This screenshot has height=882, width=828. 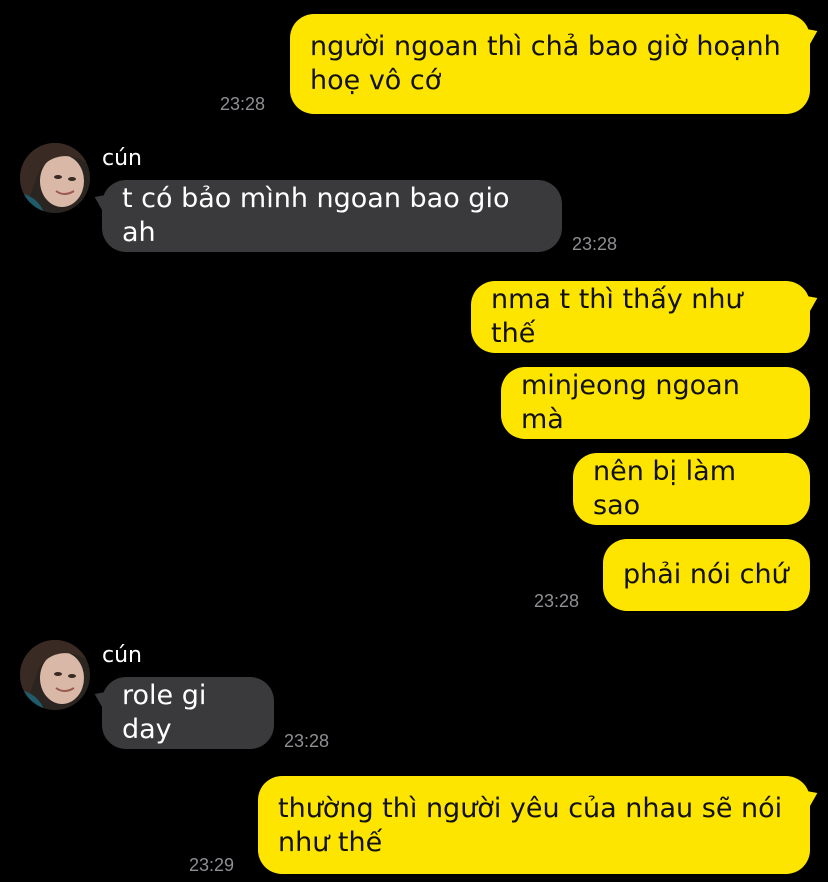 What do you see at coordinates (655, 403) in the screenshot?
I see `outgoing-message-bubble: minjeong ngoan mà` at bounding box center [655, 403].